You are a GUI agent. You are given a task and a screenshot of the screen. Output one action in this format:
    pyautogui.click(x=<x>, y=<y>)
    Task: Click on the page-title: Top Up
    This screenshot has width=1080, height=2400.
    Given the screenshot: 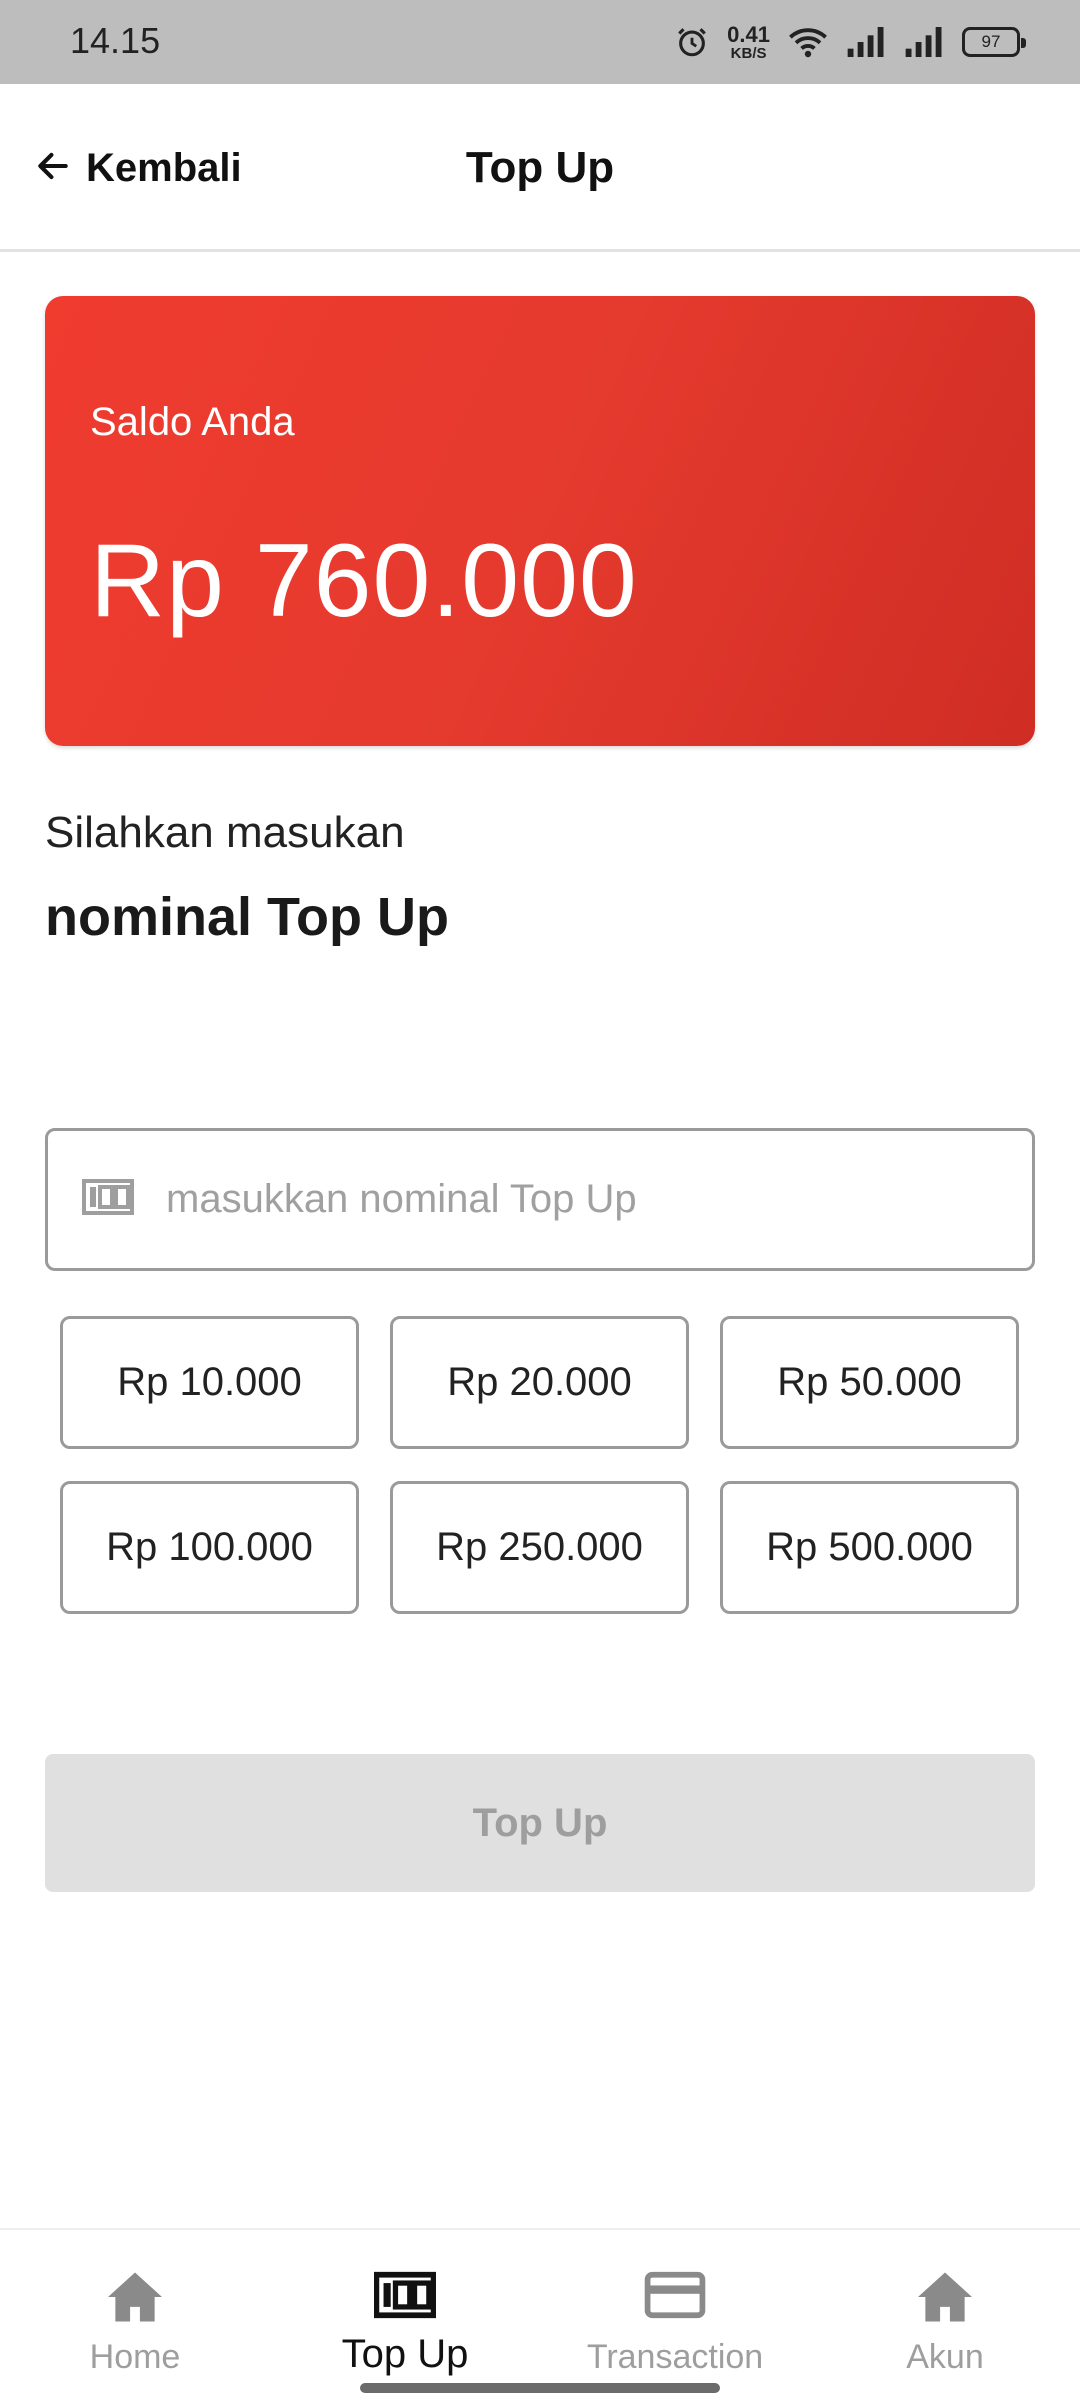 What is the action you would take?
    pyautogui.click(x=540, y=167)
    